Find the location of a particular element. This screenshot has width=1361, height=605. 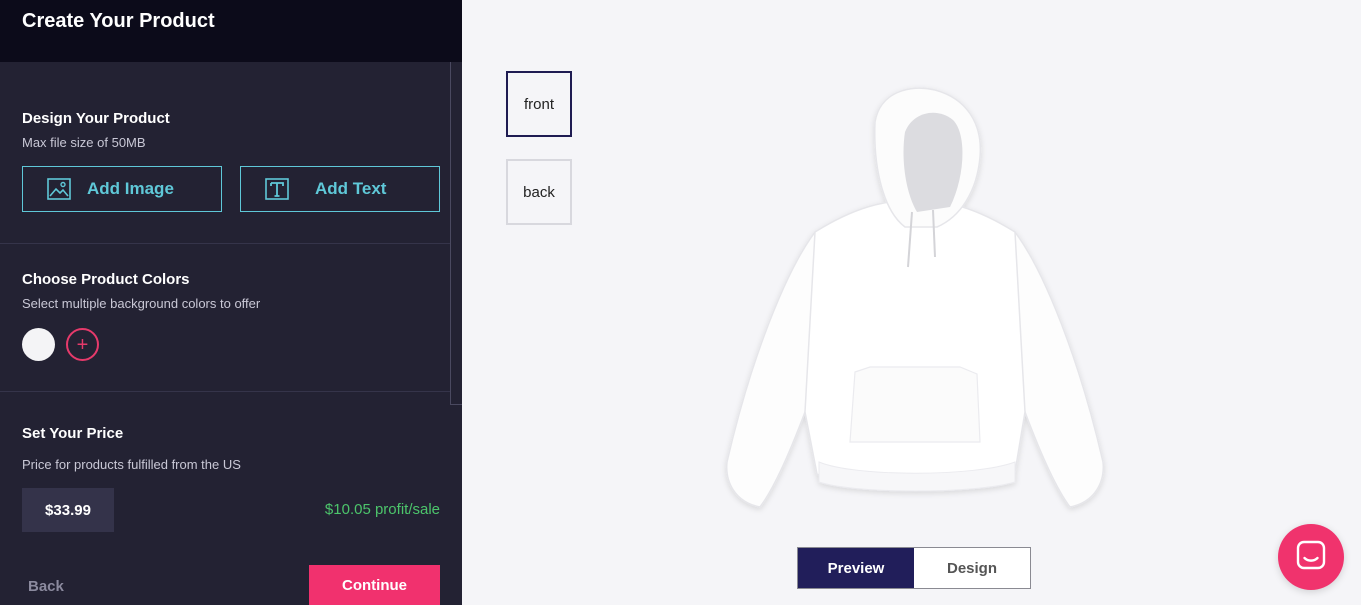

add-color-button: + is located at coordinates (82, 344).